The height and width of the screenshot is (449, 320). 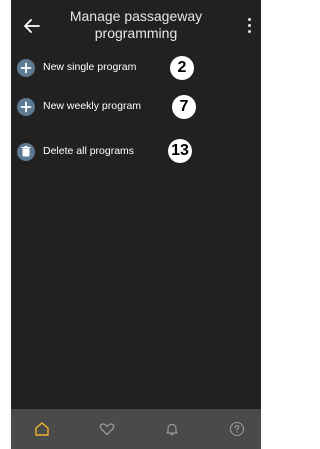 I want to click on nav-notifications-button, so click(x=172, y=429).